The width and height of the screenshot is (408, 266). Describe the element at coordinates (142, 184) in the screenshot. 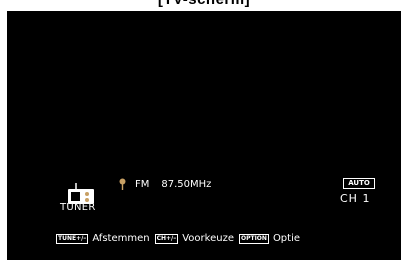

I see `band-label: FM` at that location.